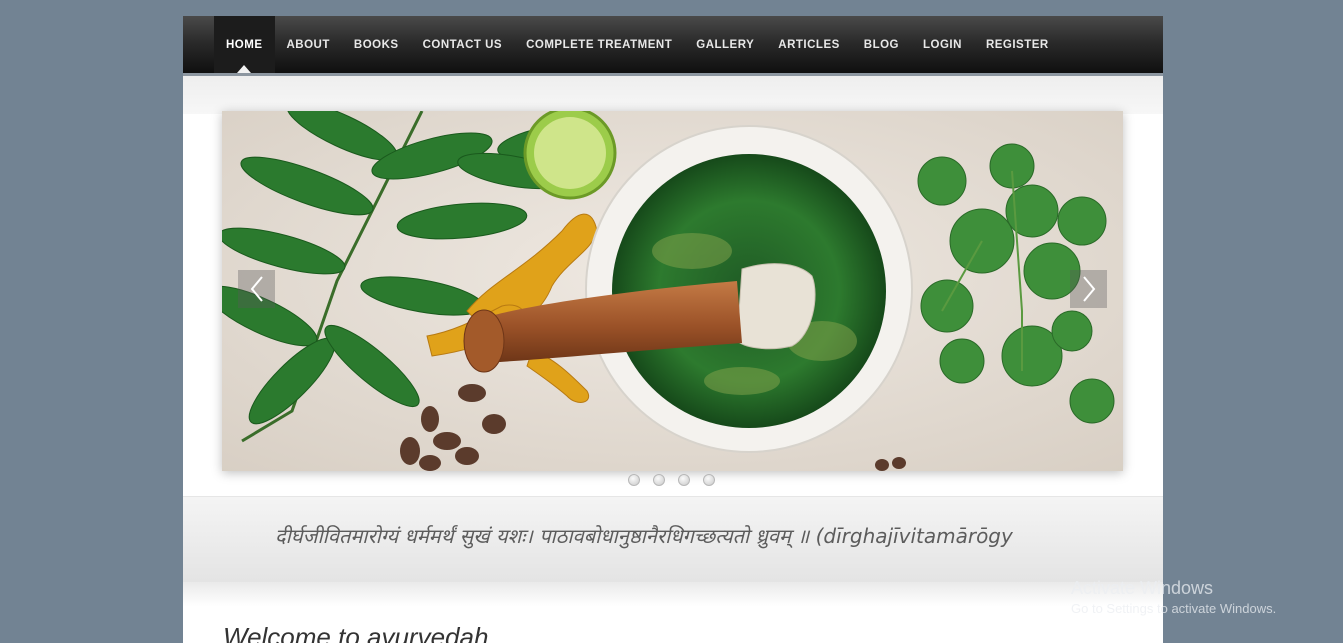  Describe the element at coordinates (356, 632) in the screenshot. I see `welcome-heading: Welcome to ayurvedah` at that location.